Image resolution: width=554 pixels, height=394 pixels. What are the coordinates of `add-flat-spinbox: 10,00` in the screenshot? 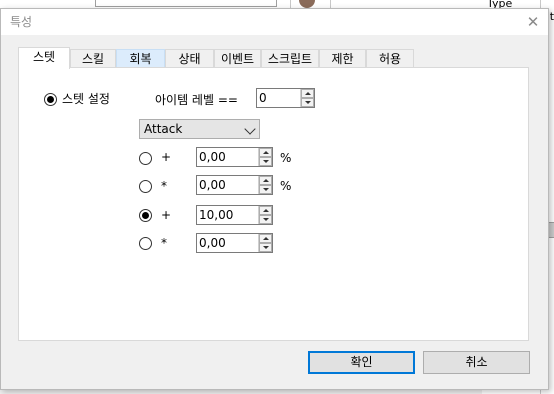 It's located at (234, 215).